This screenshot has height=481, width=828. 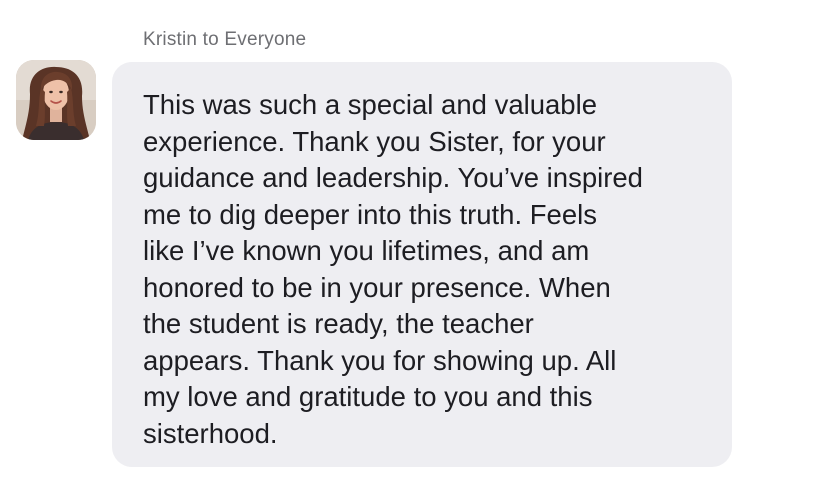 I want to click on message-sender-label: Kristin to Everyone, so click(x=225, y=39).